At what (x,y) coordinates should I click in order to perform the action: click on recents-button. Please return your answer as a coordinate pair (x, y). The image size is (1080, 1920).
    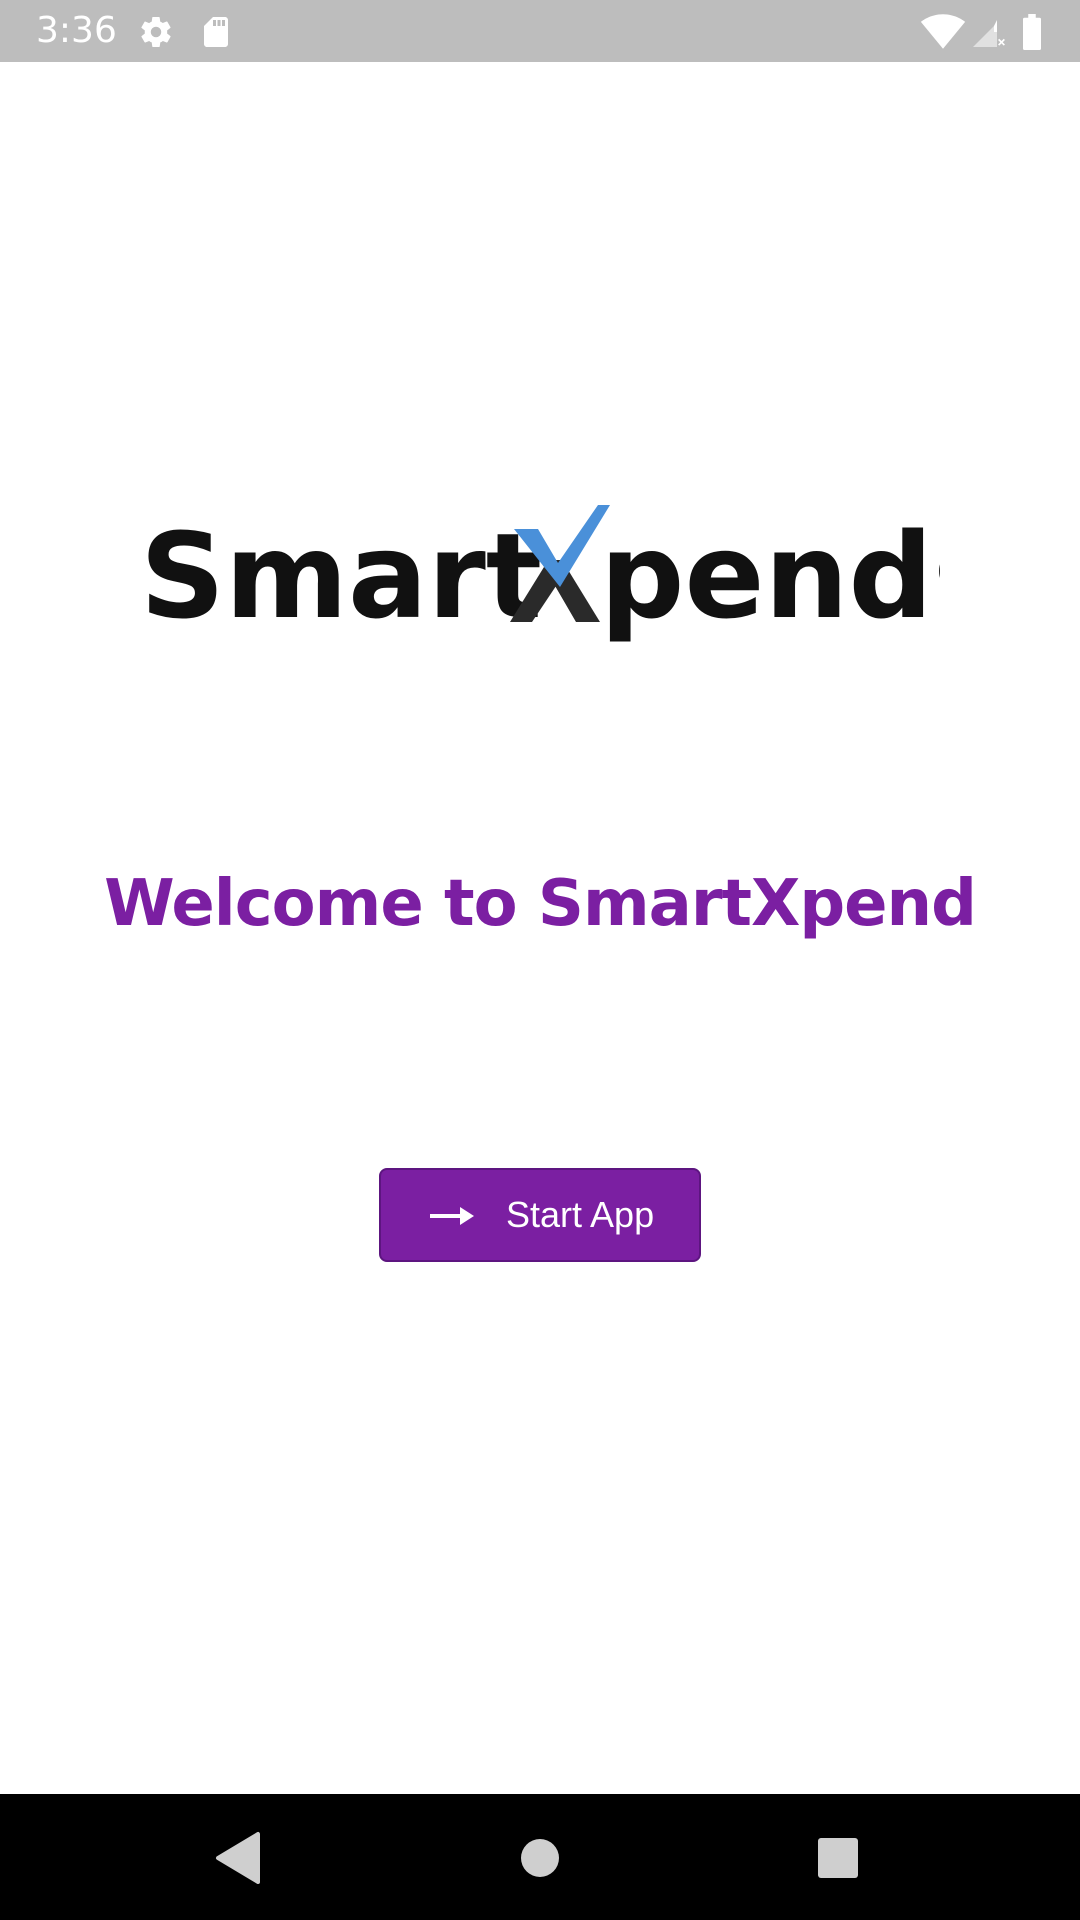
    Looking at the image, I should click on (838, 1858).